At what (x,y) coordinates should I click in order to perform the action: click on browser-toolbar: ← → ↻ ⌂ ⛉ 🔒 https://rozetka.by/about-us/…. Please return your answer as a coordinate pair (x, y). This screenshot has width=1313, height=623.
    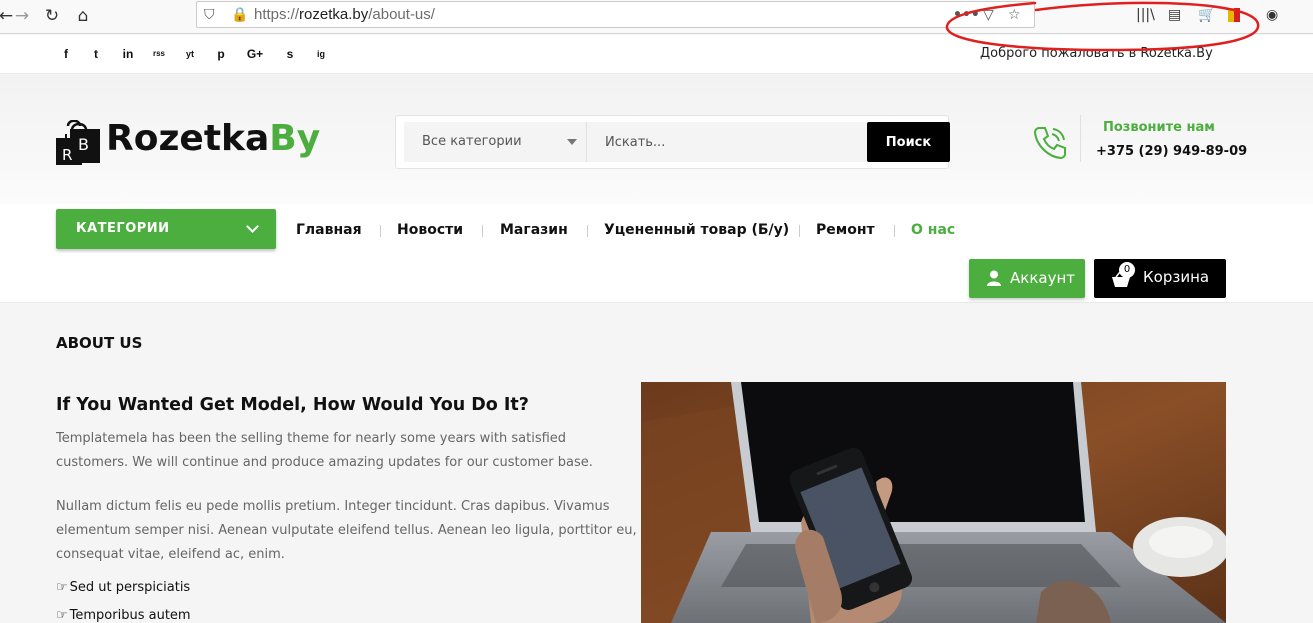
    Looking at the image, I should click on (656, 17).